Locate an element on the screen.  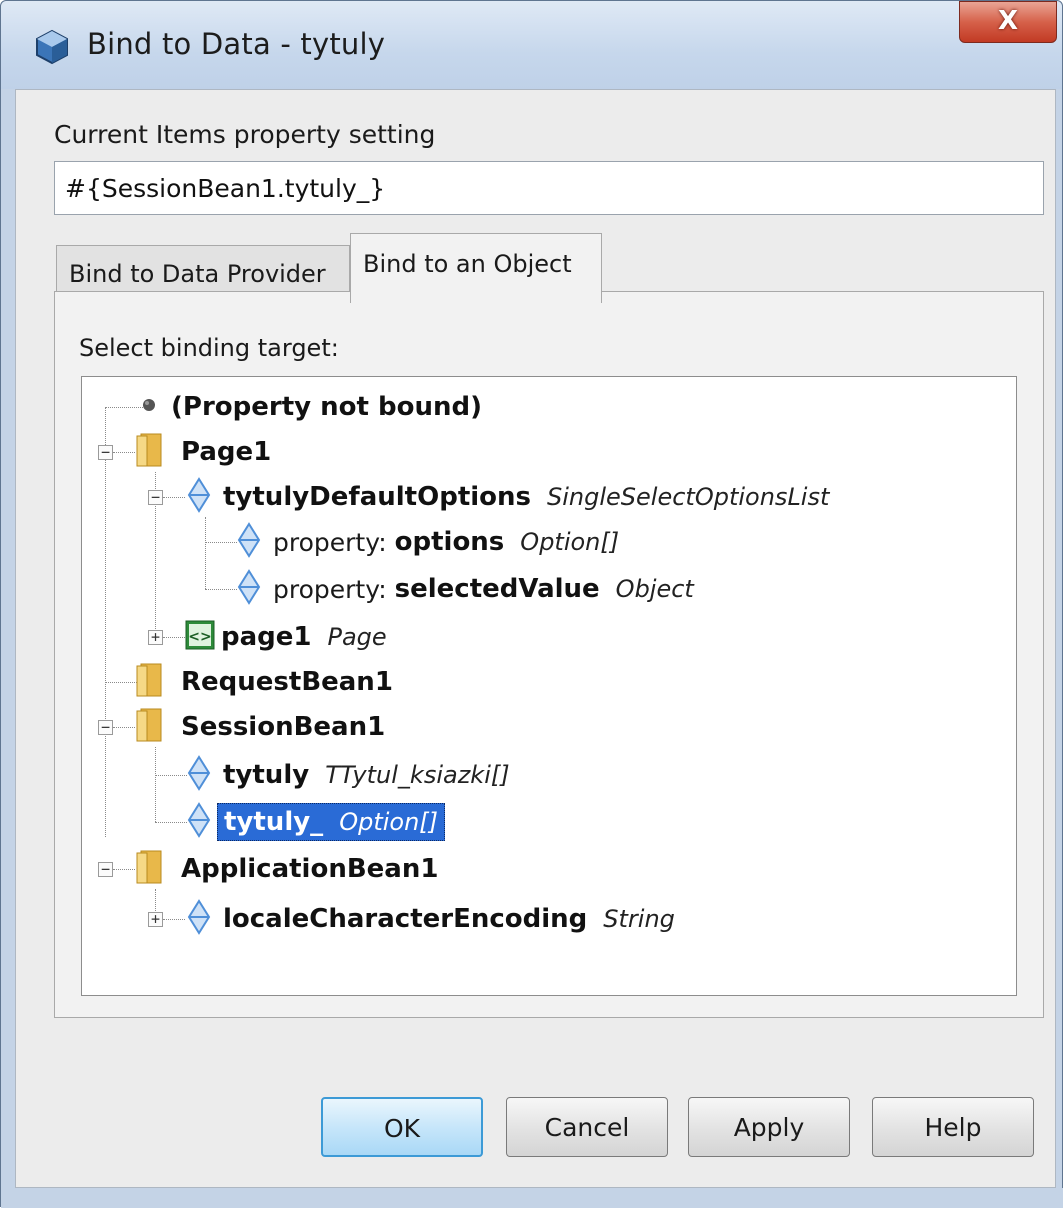
tree-item-tytuly: tytuly TTytul_ksiazki[] is located at coordinates (348, 775).